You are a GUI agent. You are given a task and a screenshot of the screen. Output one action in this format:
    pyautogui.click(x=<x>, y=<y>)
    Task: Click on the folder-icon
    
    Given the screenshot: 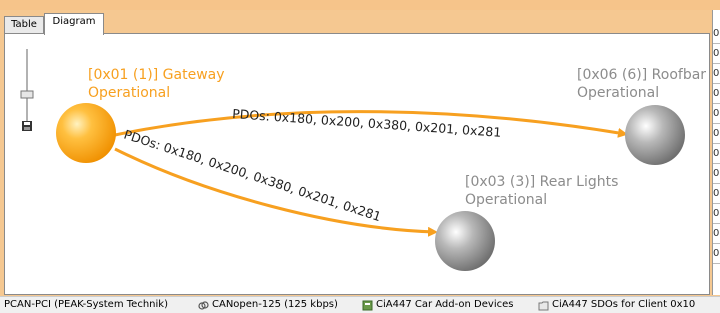 What is the action you would take?
    pyautogui.click(x=543, y=305)
    